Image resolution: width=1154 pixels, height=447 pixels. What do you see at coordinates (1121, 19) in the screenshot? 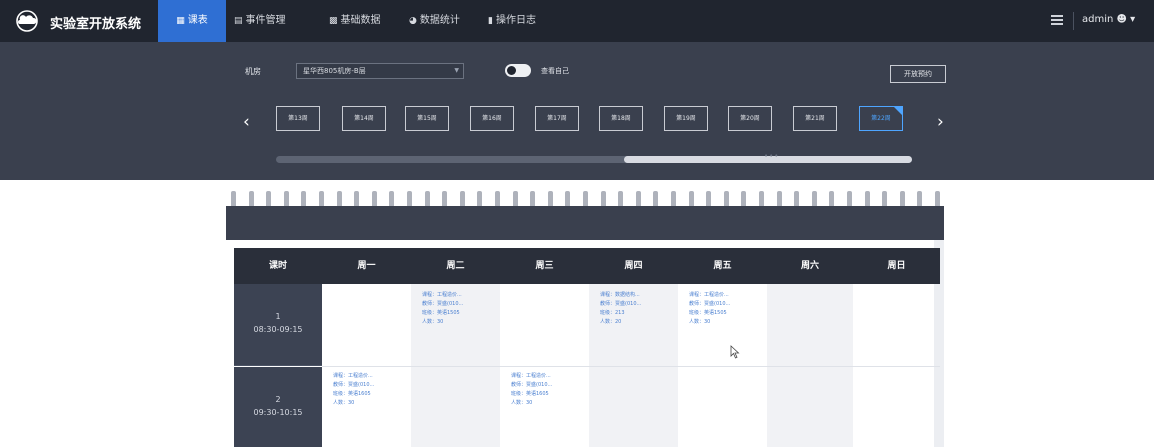
I see `user-icon: ☻` at bounding box center [1121, 19].